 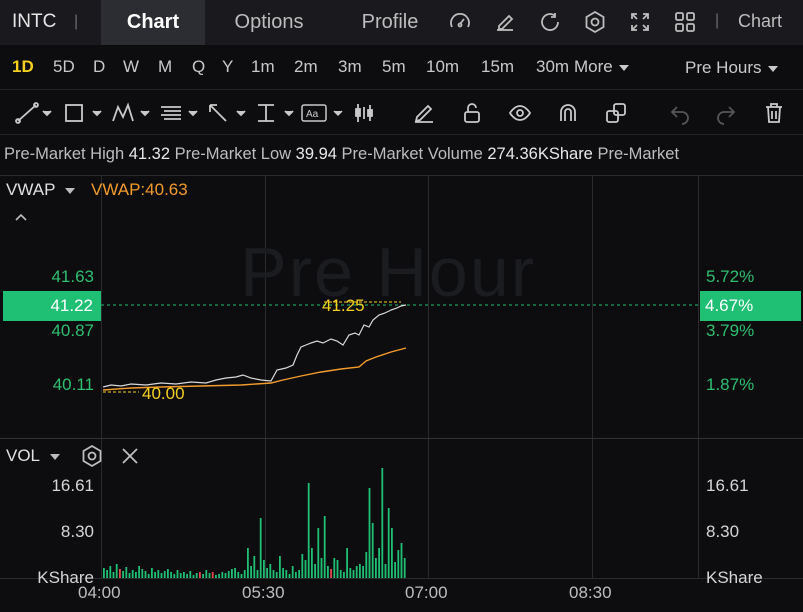 I want to click on grid-line, so click(x=401, y=578).